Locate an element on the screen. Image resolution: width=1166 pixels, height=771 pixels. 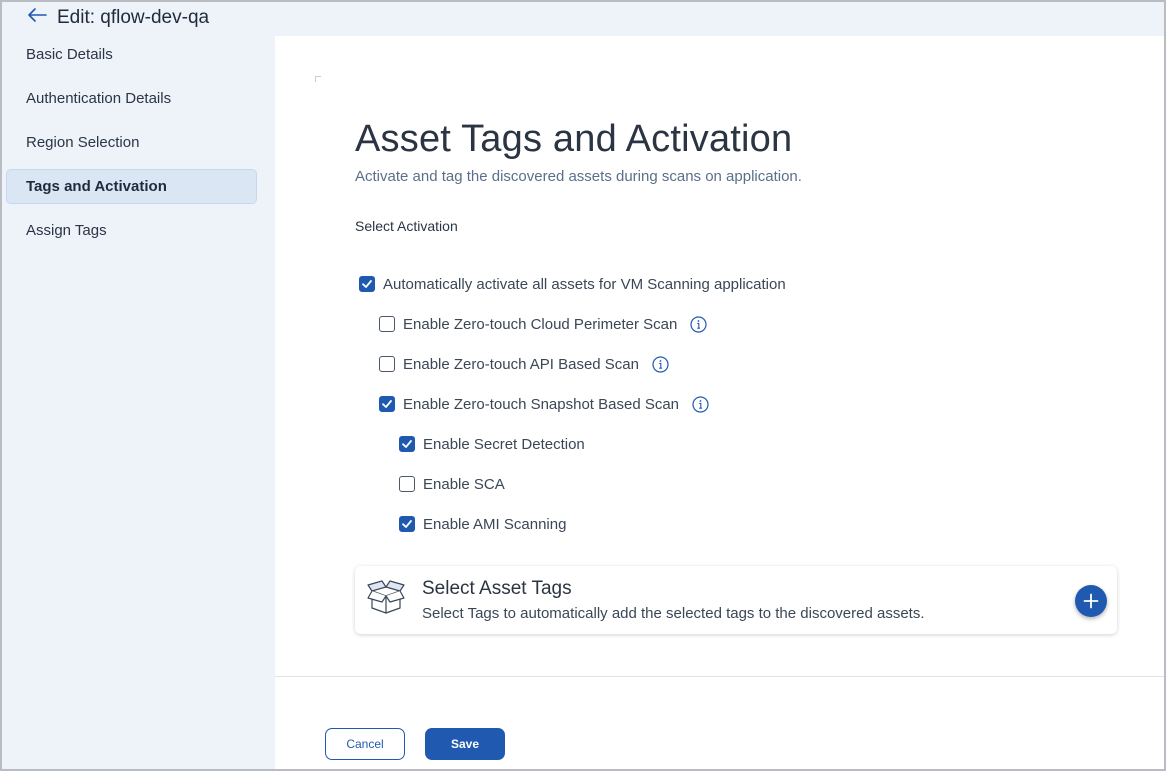
checkbox-snapshot-based-scan is located at coordinates (387, 404).